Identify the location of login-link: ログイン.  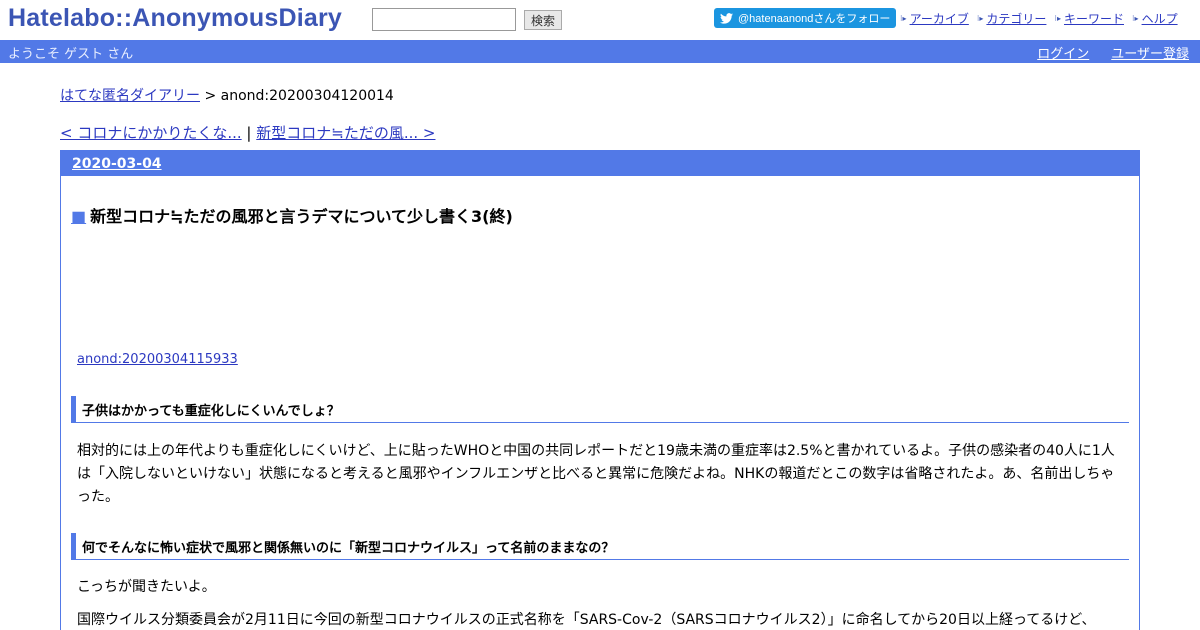
(1063, 52).